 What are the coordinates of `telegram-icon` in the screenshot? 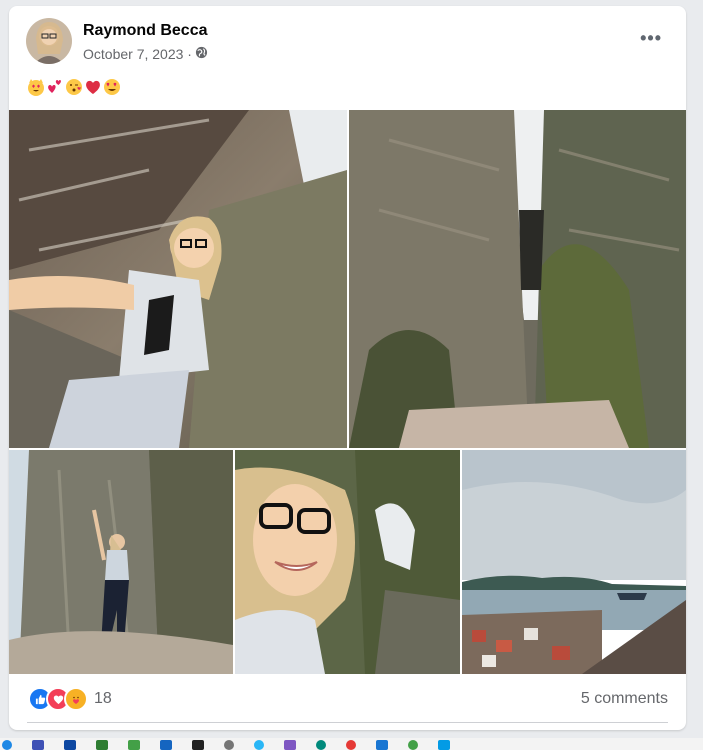 It's located at (259, 745).